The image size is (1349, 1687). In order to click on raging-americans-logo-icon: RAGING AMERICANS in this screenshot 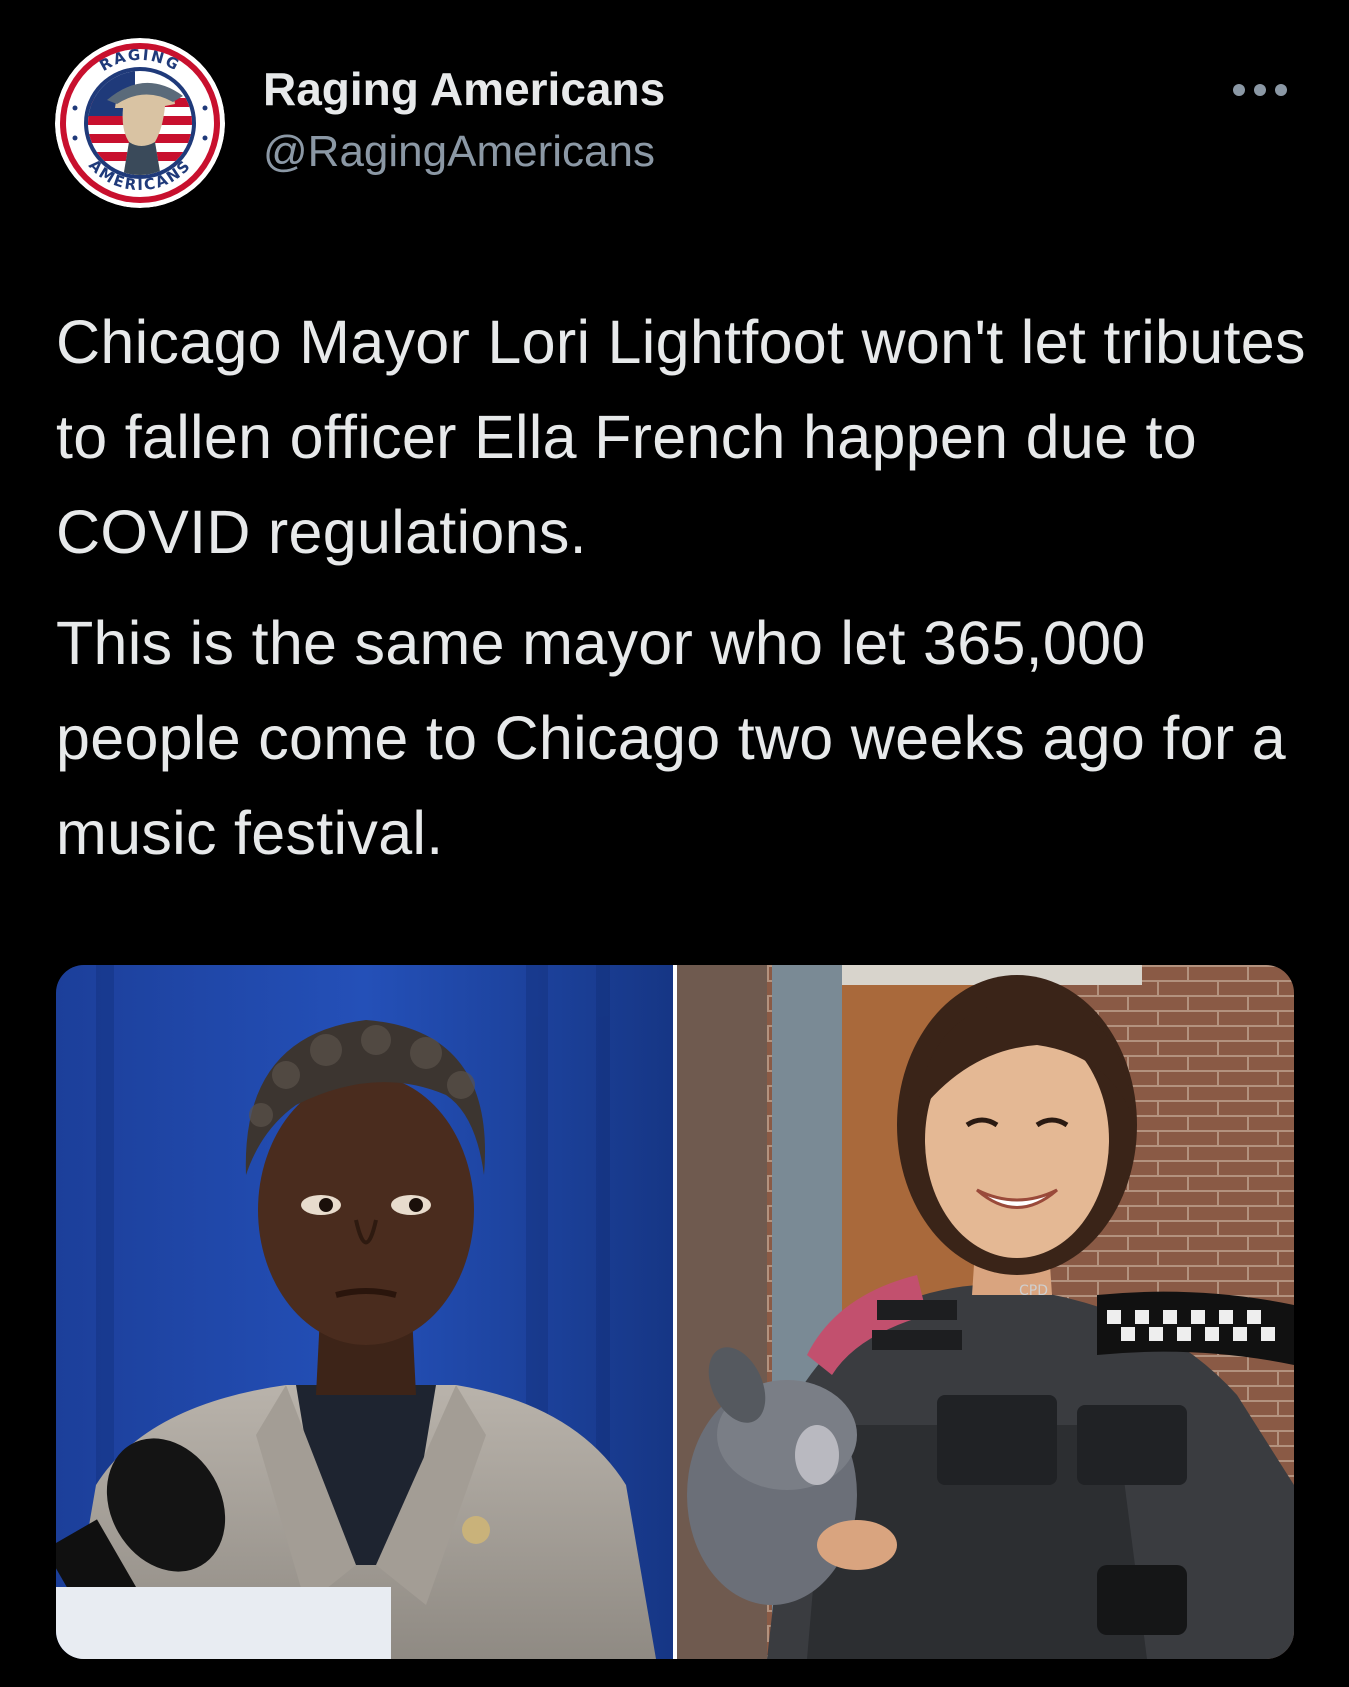, I will do `click(140, 123)`.